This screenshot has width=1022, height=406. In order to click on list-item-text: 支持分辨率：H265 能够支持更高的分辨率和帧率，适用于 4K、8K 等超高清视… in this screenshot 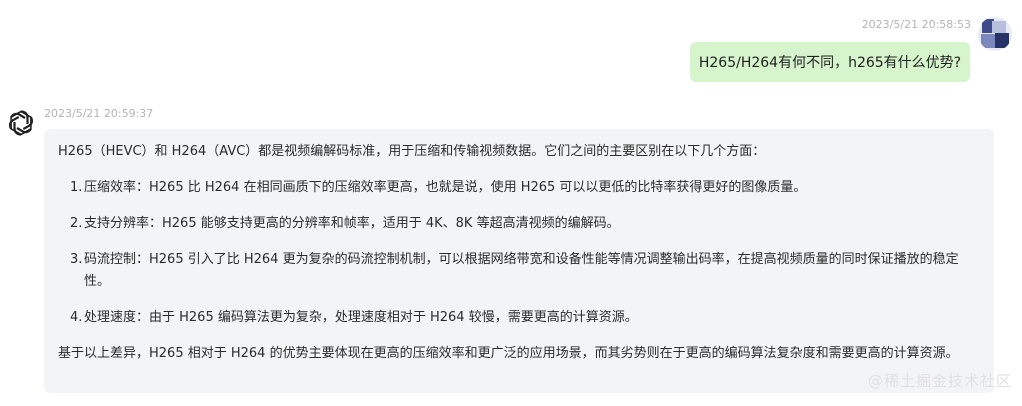, I will do `click(352, 223)`.